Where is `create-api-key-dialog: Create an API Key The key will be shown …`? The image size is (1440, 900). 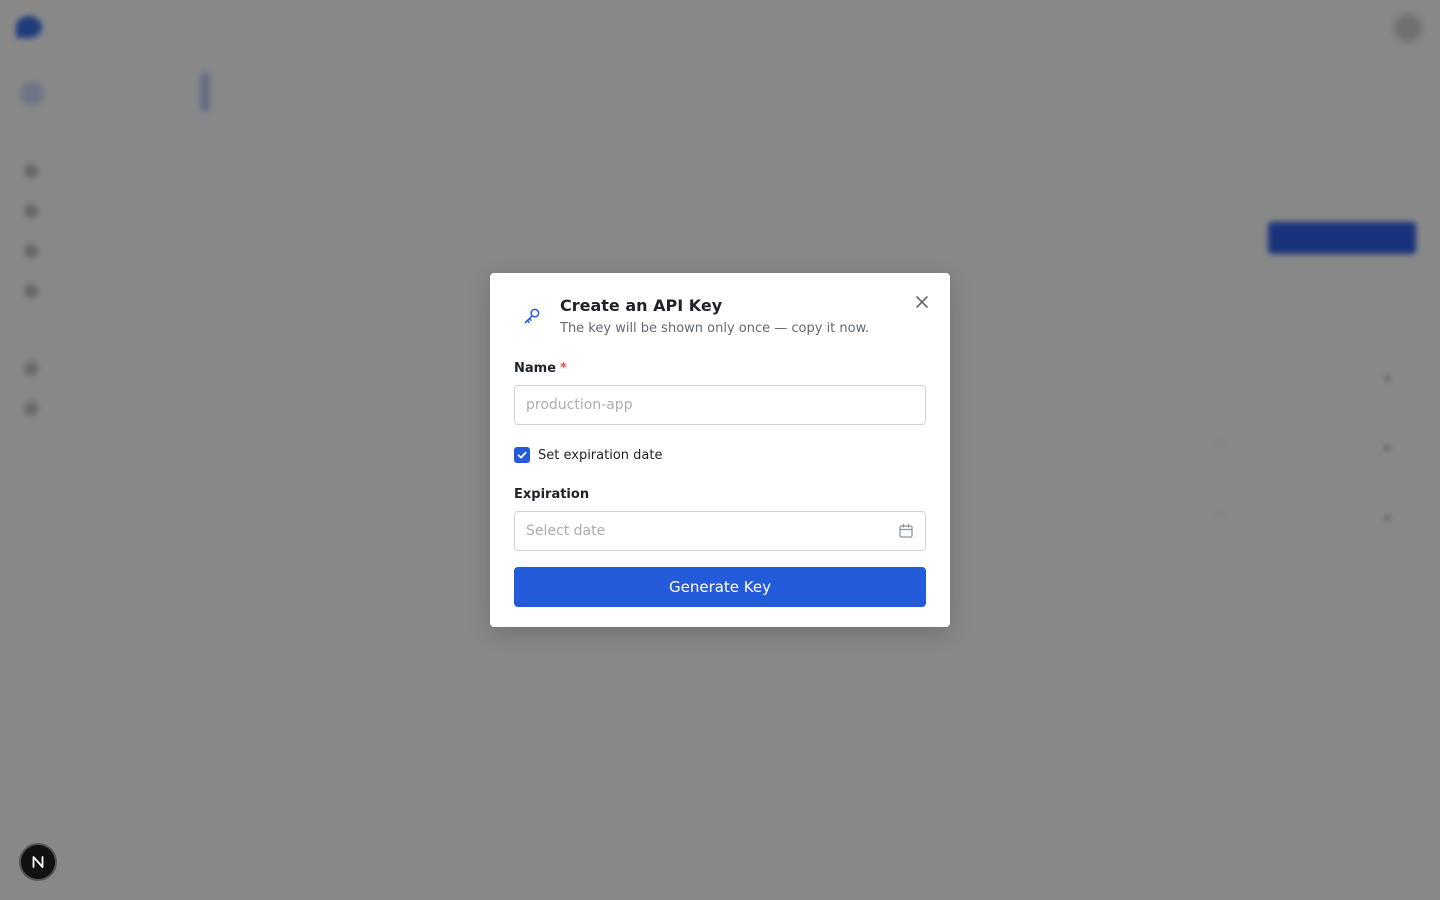 create-api-key-dialog: Create an API Key The key will be shown … is located at coordinates (720, 450).